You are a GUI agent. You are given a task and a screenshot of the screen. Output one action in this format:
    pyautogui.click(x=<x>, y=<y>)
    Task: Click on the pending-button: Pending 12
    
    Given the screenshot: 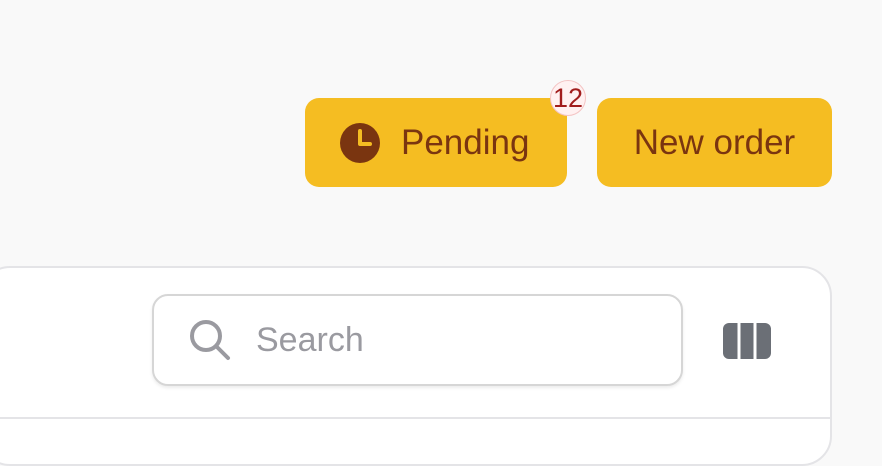 What is the action you would take?
    pyautogui.click(x=445, y=133)
    